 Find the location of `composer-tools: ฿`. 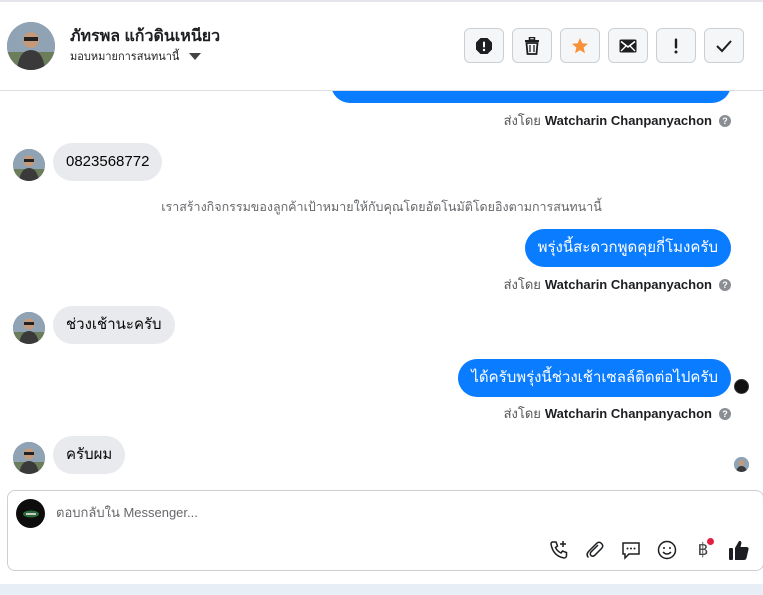

composer-tools: ฿ is located at coordinates (649, 550).